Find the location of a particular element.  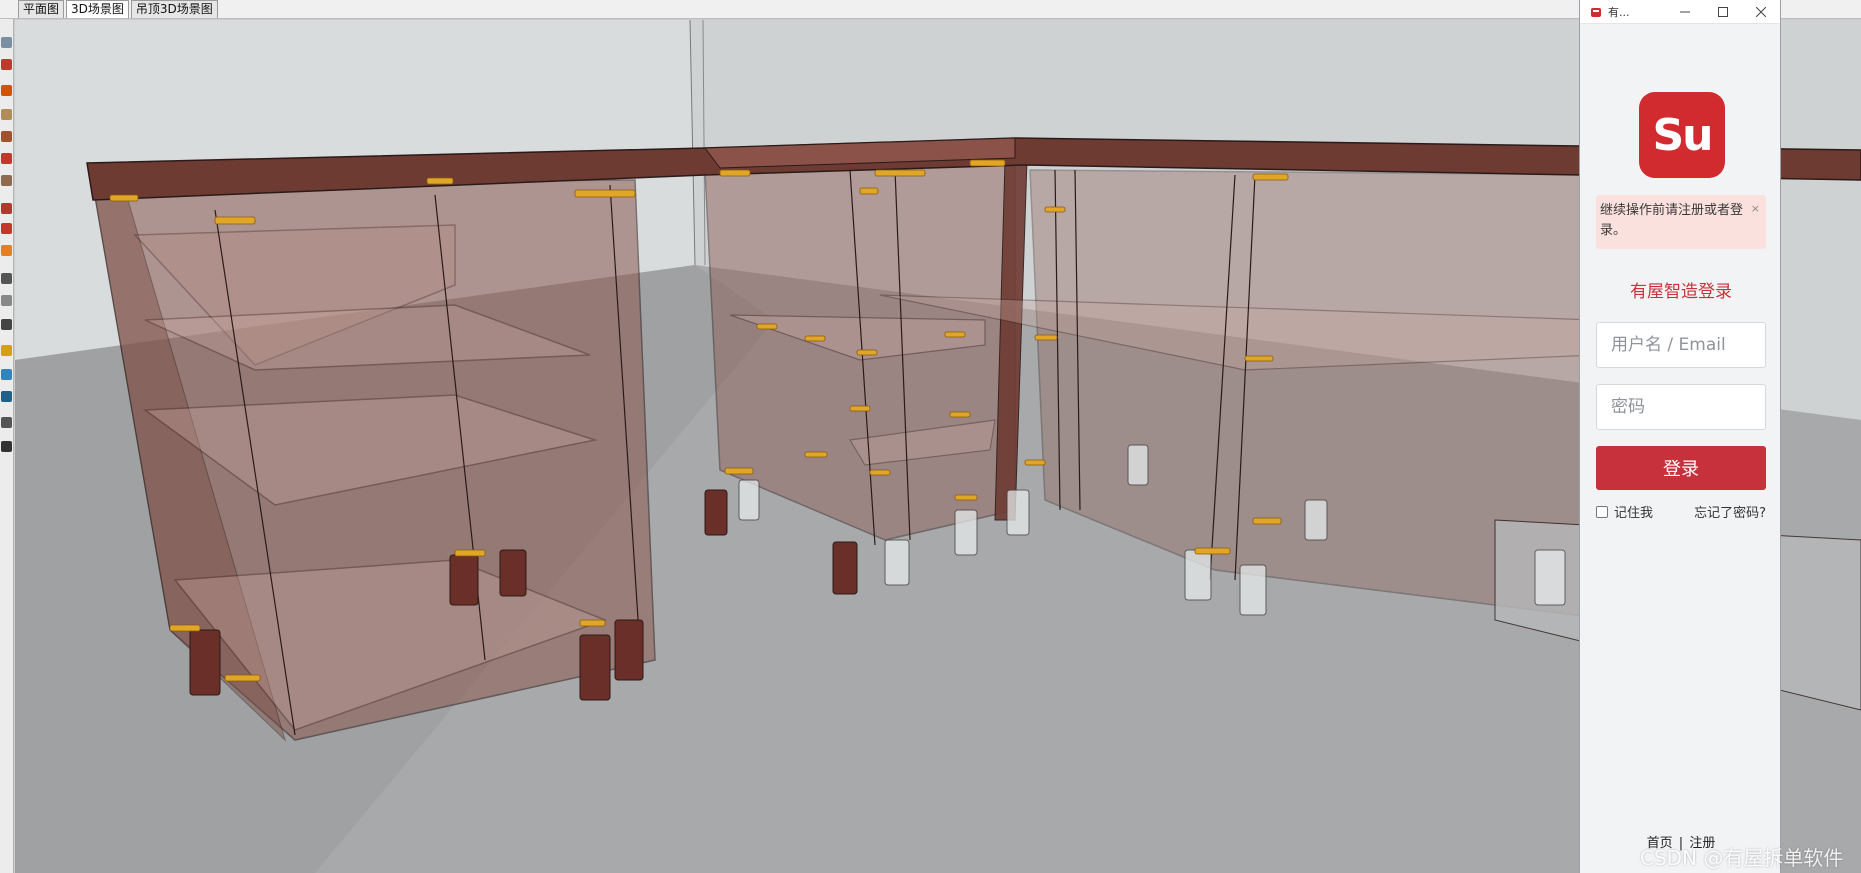

csdn-watermark: CSDN @有屋拆单软件 is located at coordinates (1742, 858).